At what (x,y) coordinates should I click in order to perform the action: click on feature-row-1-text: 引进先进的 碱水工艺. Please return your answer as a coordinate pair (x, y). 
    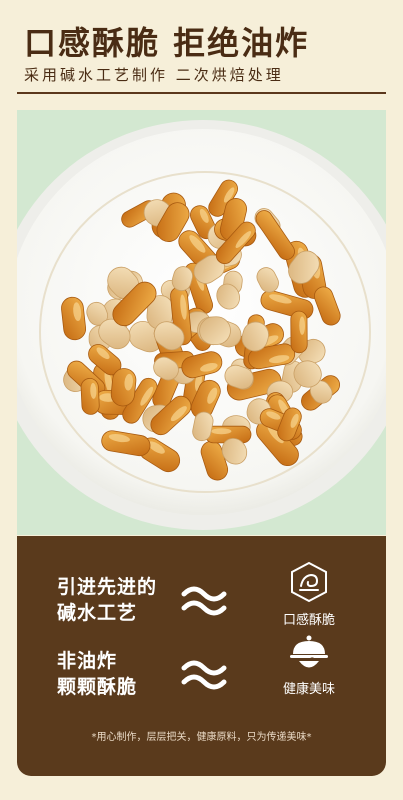
    Looking at the image, I should click on (107, 600).